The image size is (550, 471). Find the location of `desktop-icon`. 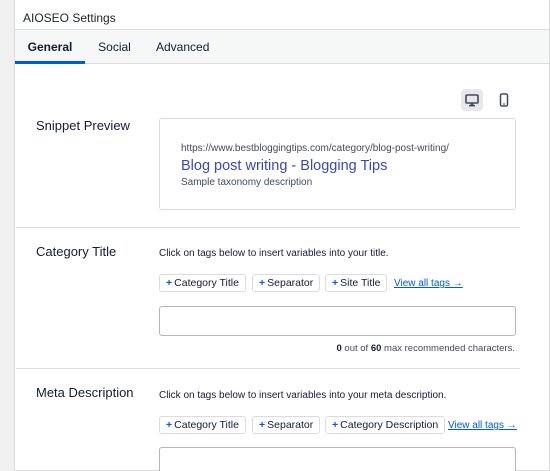

desktop-icon is located at coordinates (472, 99).